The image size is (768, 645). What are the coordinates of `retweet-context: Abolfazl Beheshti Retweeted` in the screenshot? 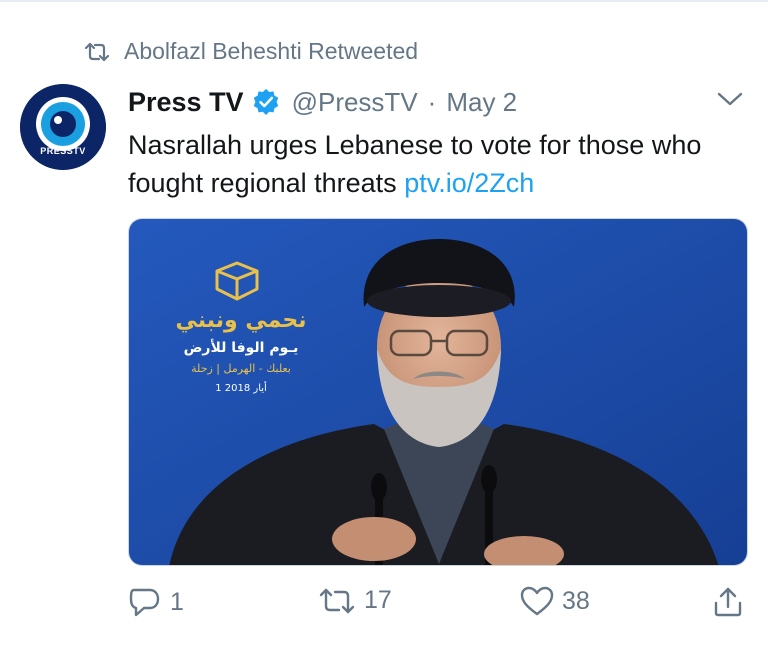 It's located at (251, 51).